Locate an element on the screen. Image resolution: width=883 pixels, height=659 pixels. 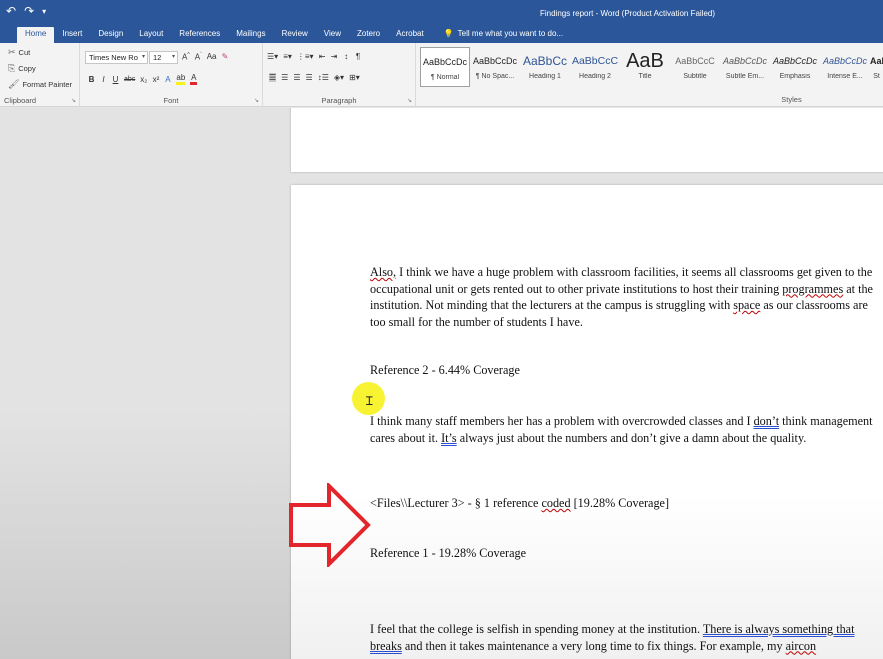
justify-icon: ☰ is located at coordinates (309, 77).